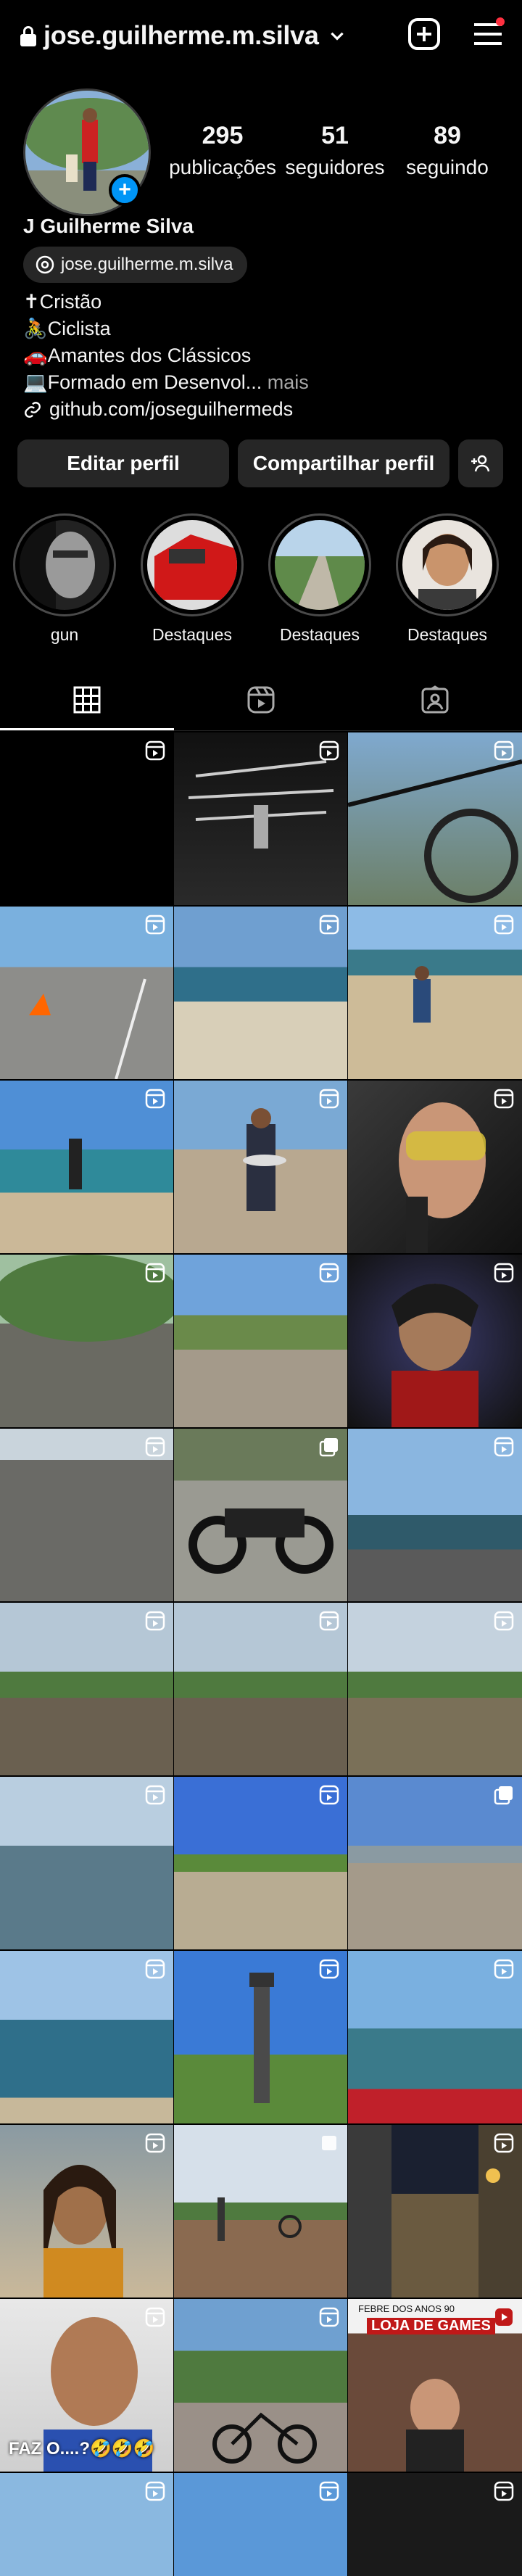 This screenshot has width=522, height=2576. Describe the element at coordinates (431, 2326) in the screenshot. I see `post-caption-text: LOJA DE GAMES` at that location.